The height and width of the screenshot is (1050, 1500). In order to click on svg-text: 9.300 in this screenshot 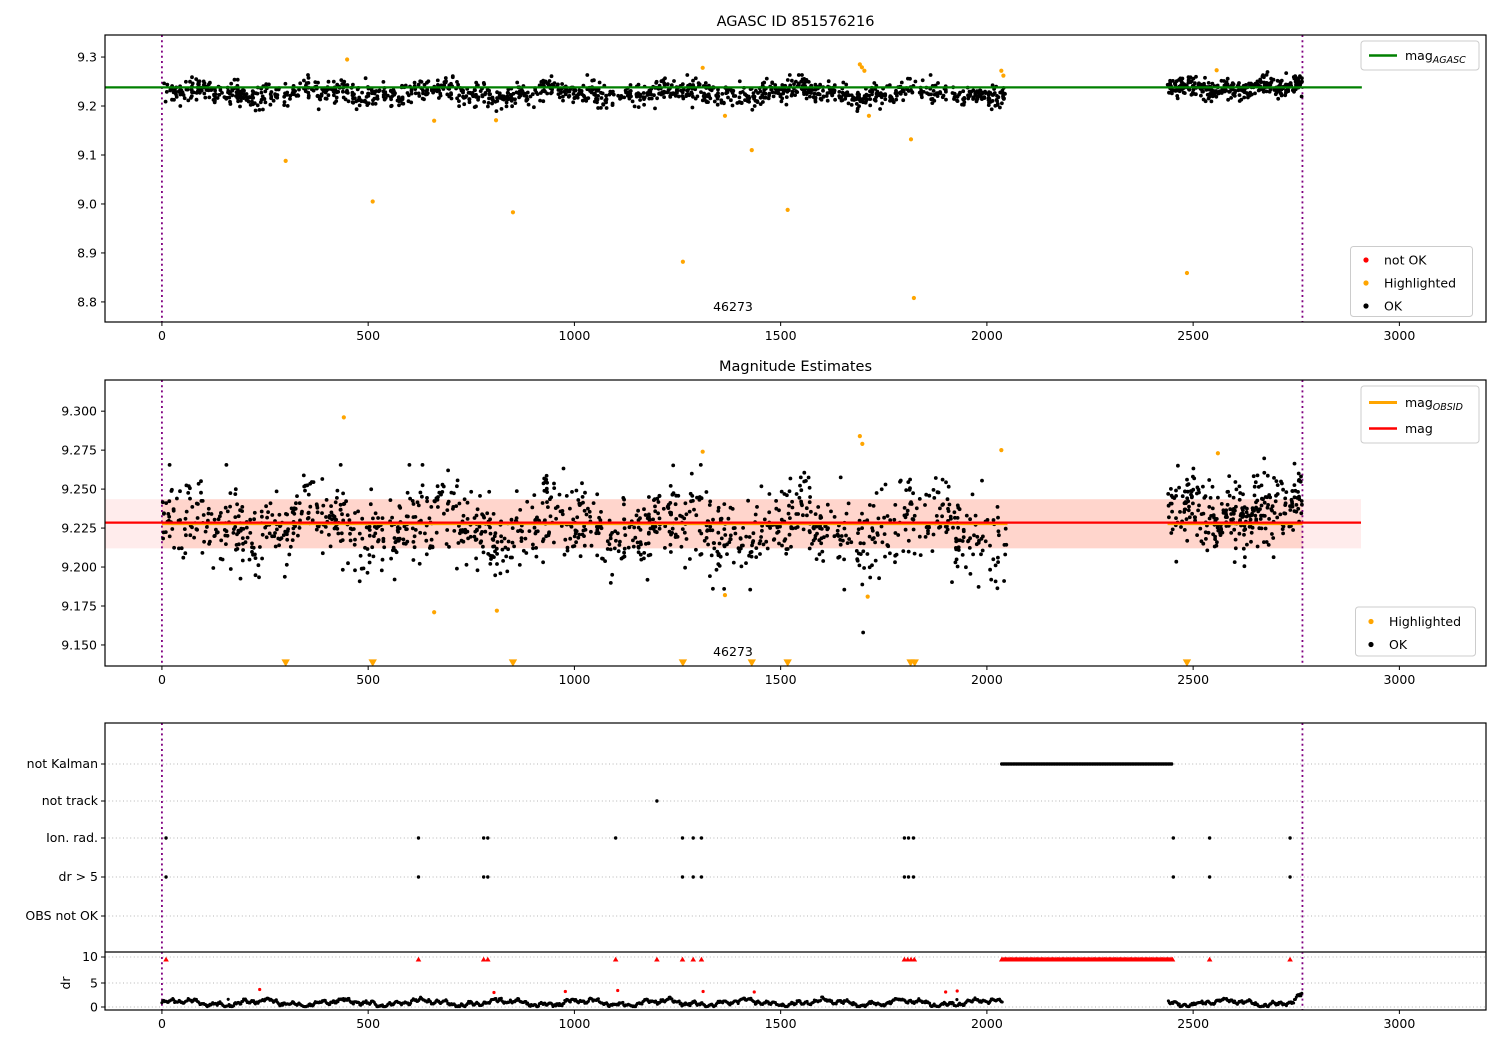, I will do `click(79, 411)`.